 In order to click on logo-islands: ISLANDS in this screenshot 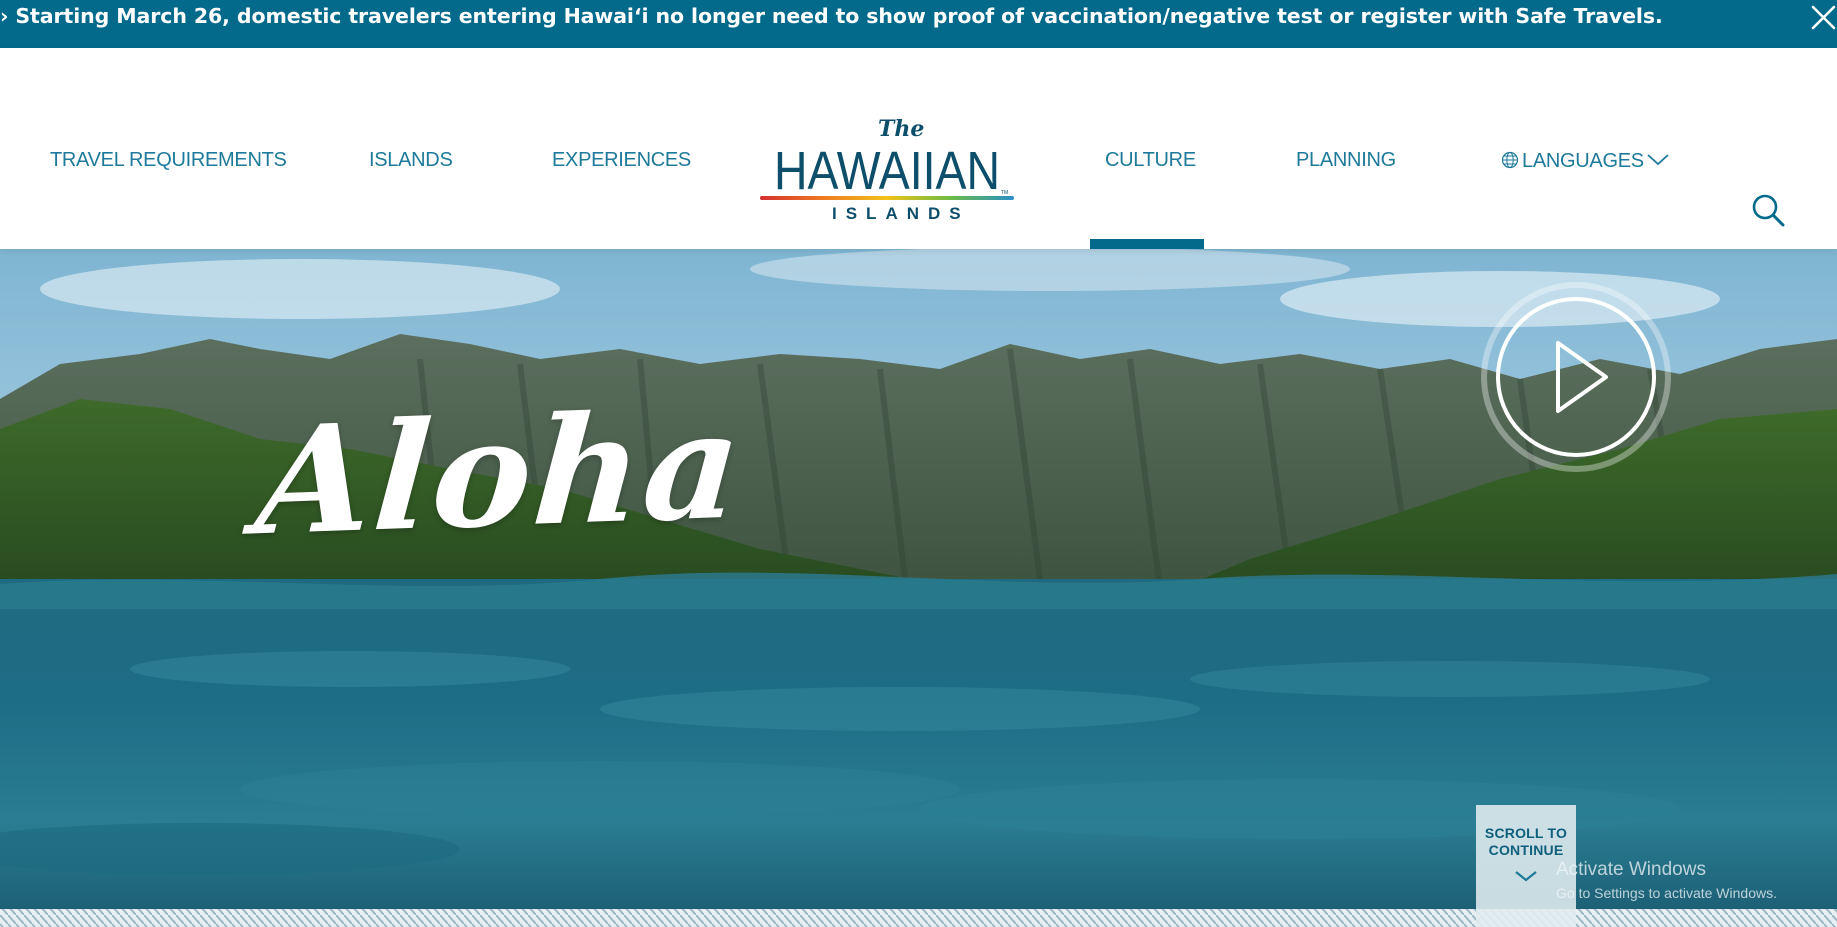, I will do `click(901, 212)`.